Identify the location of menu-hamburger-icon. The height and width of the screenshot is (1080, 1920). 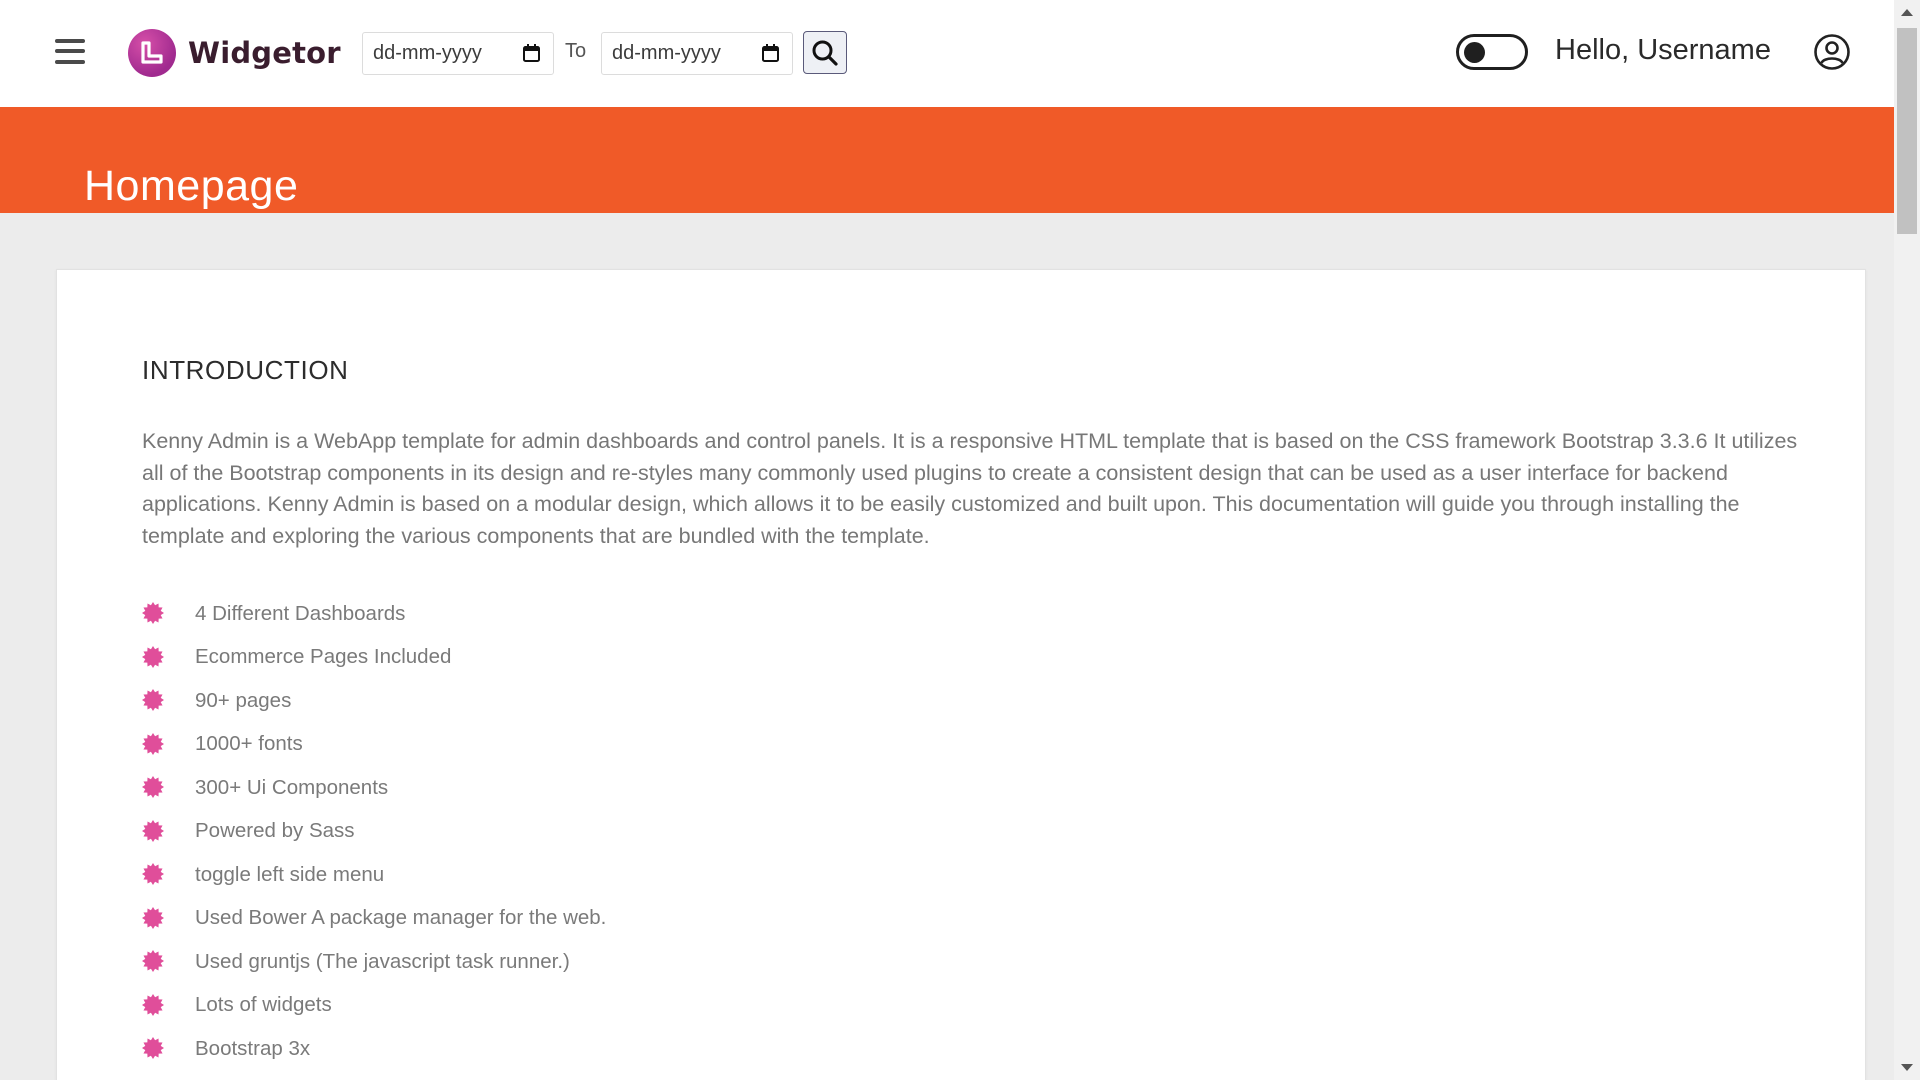
(70, 51).